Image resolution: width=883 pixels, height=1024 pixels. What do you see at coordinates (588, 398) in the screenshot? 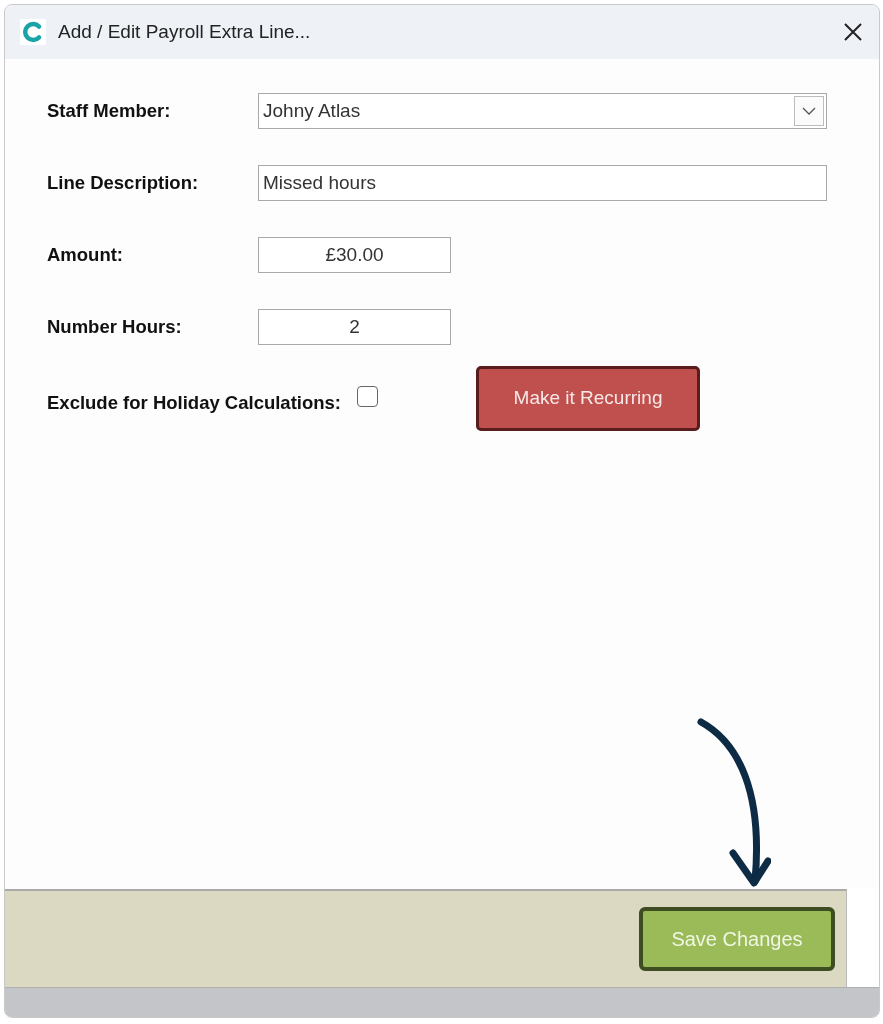
I see `make-recurring-button: Make it Recurring` at bounding box center [588, 398].